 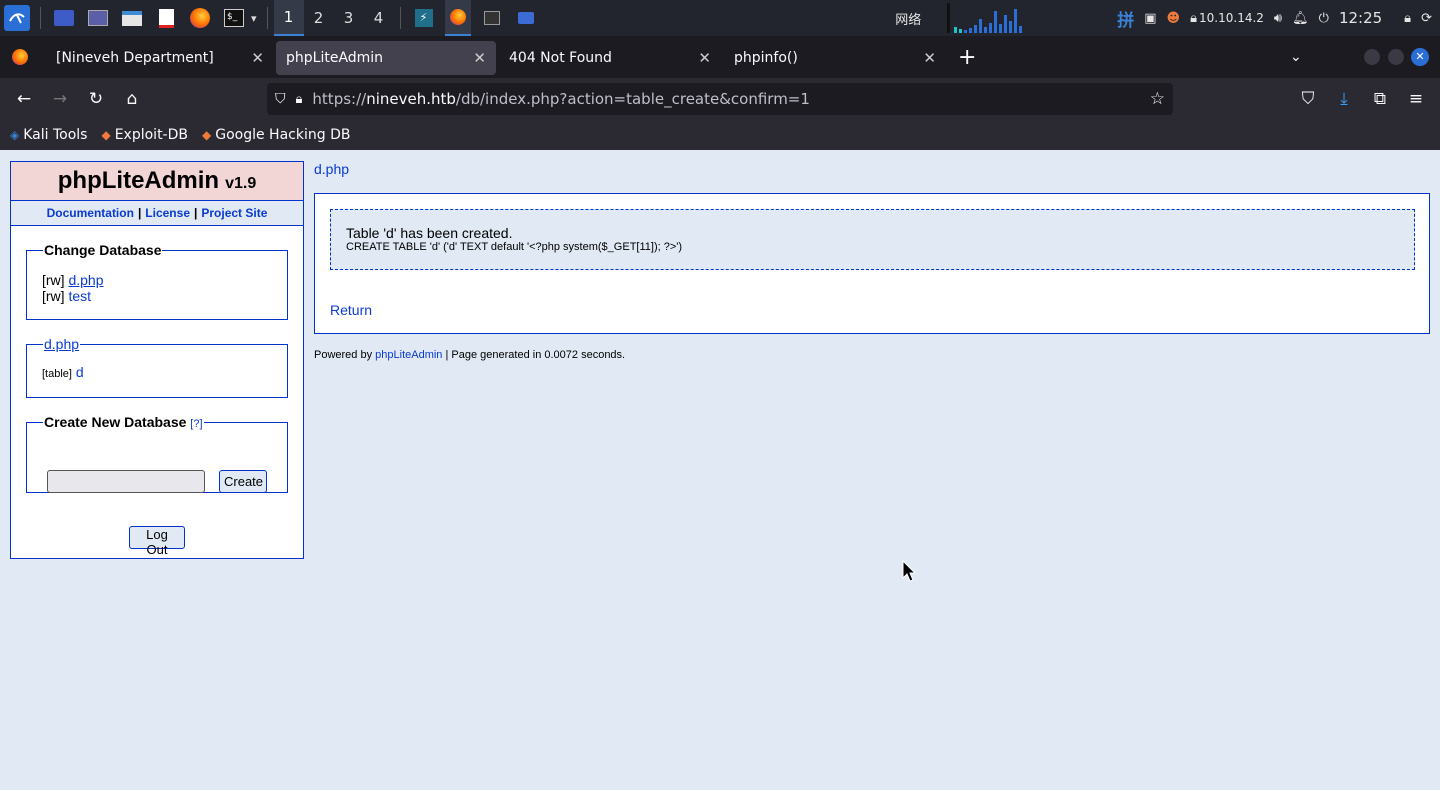 I want to click on chevron-down-icon: ▾, so click(x=254, y=18).